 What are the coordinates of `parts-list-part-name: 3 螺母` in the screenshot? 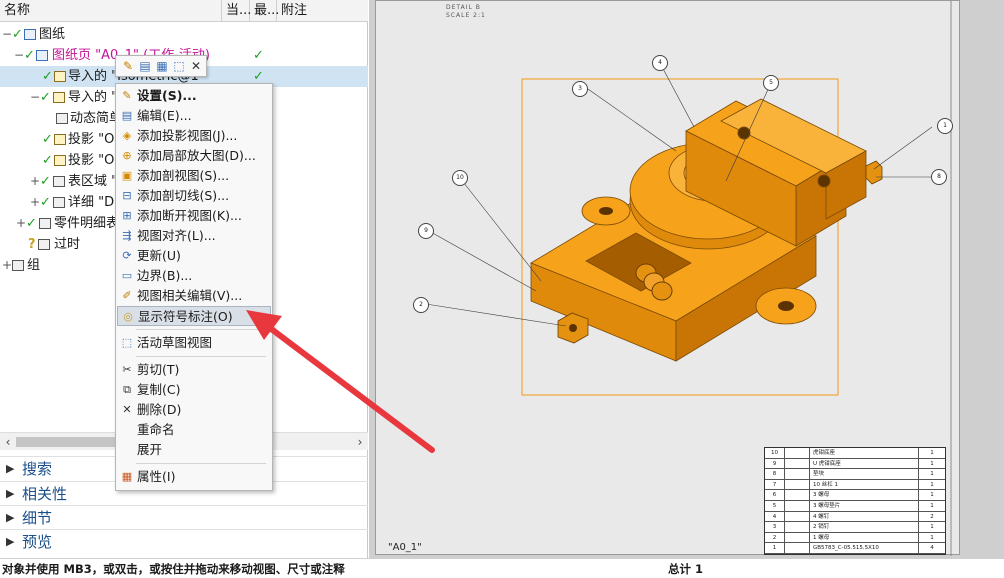 It's located at (864, 495).